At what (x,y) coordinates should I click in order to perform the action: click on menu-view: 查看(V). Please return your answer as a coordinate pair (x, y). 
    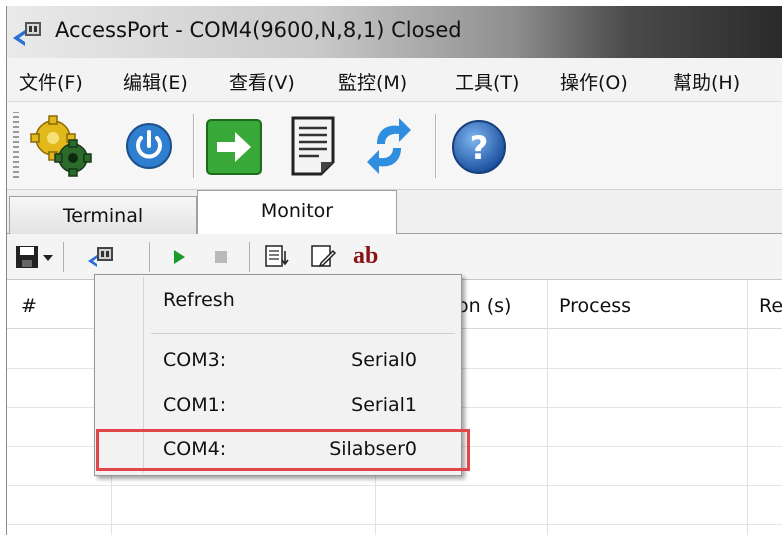
    Looking at the image, I should click on (262, 81).